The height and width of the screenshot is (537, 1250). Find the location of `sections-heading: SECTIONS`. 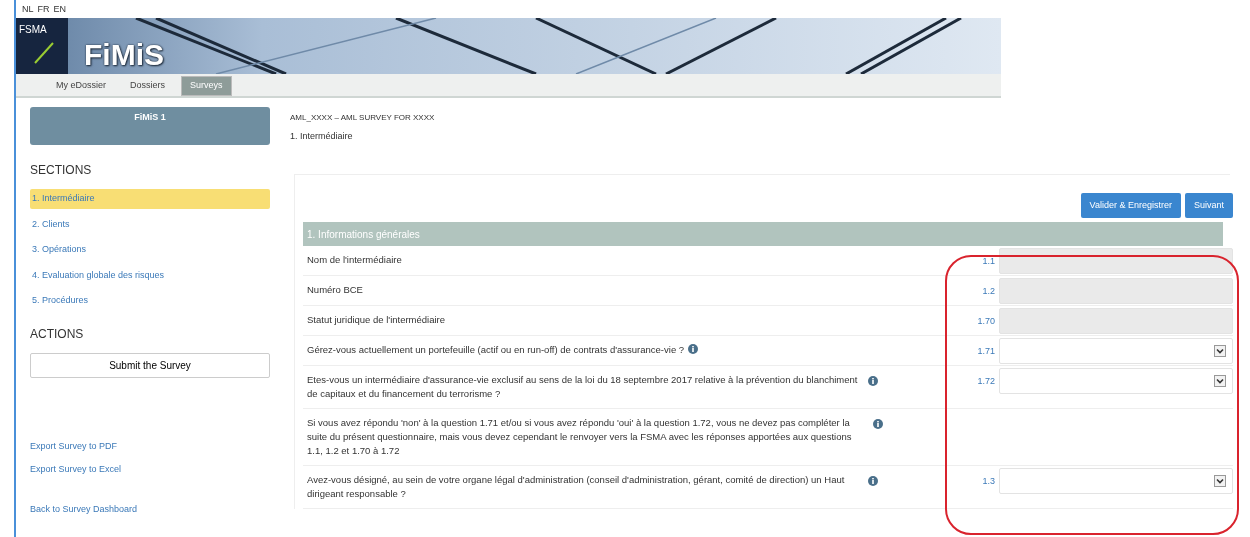

sections-heading: SECTIONS is located at coordinates (61, 170).